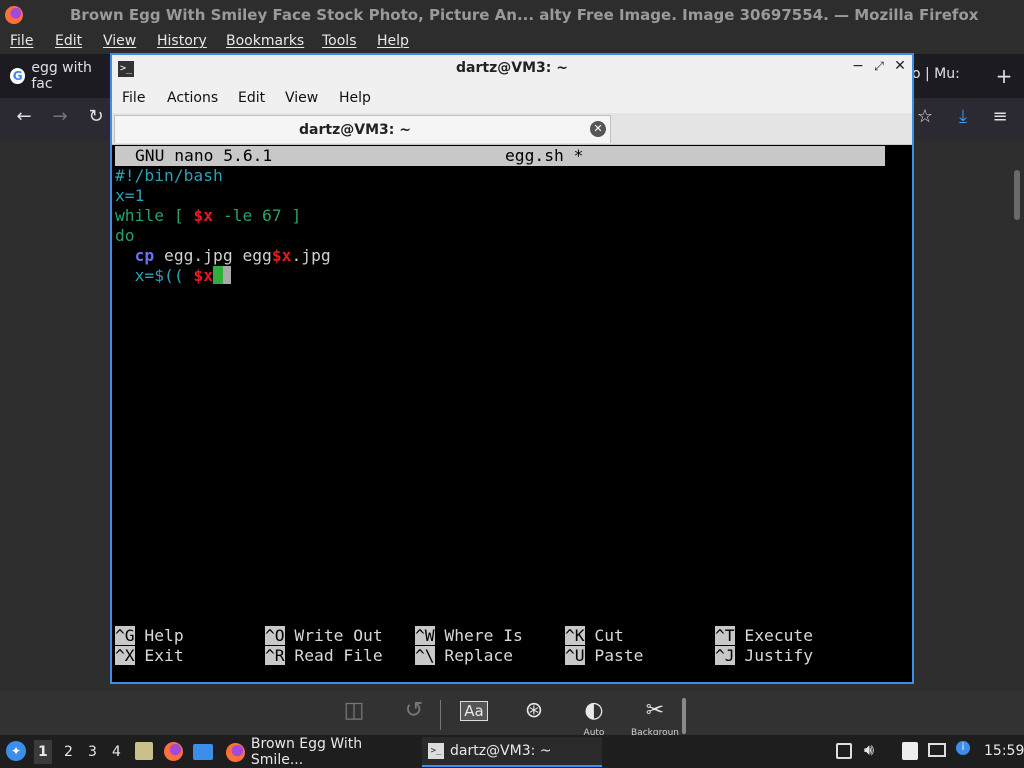  What do you see at coordinates (844, 751) in the screenshot?
I see `clipboard-icon` at bounding box center [844, 751].